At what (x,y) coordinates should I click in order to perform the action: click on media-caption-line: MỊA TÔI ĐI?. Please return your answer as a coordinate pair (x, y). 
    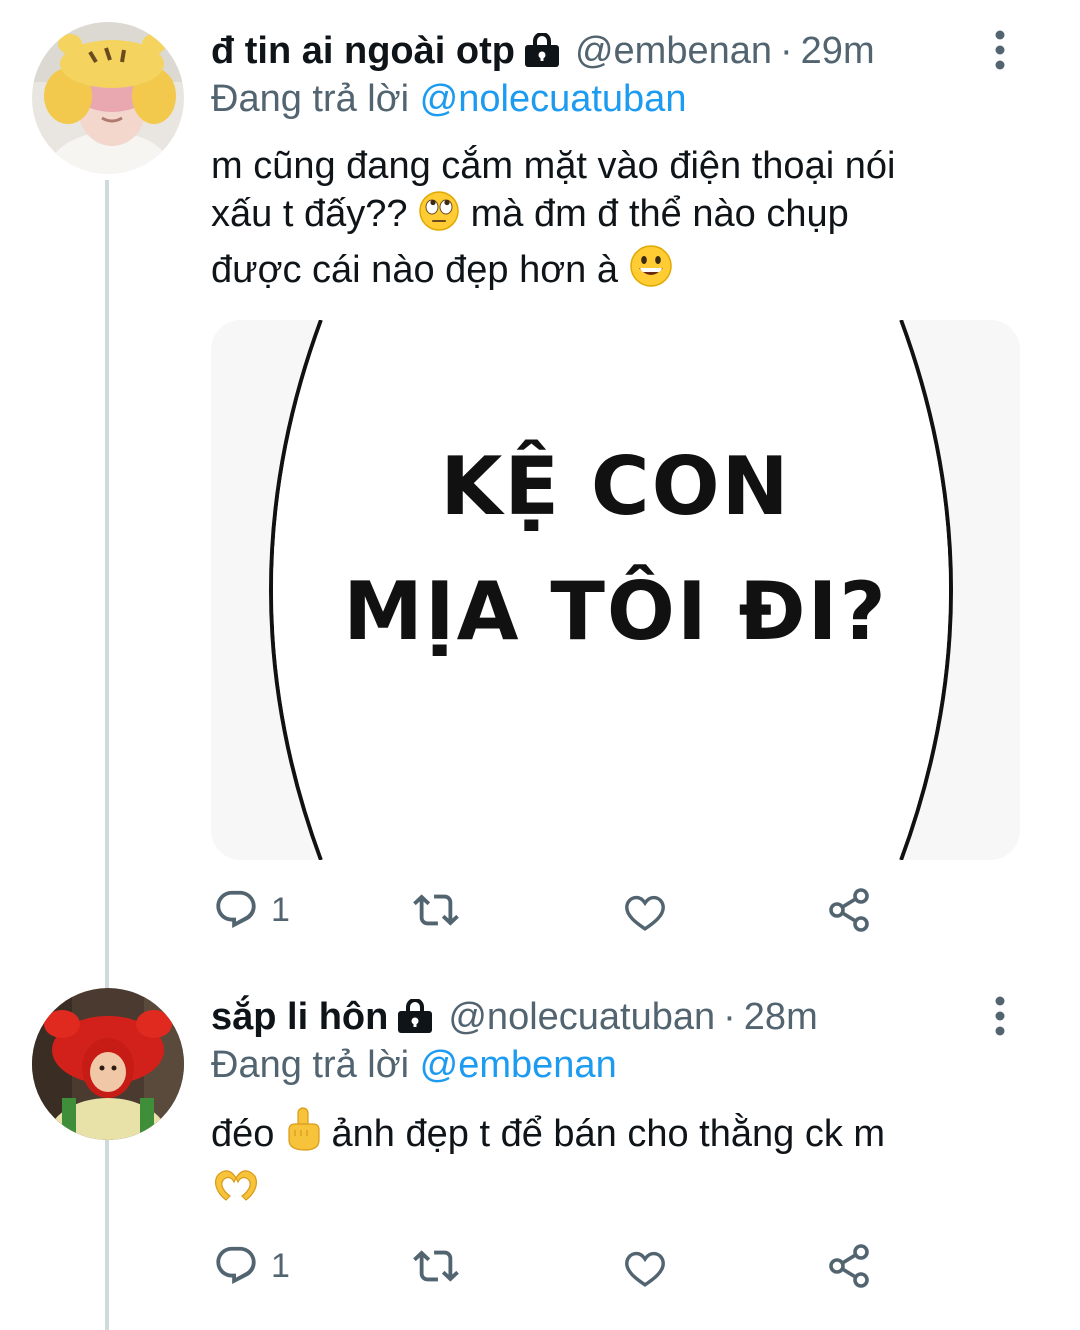
    Looking at the image, I should click on (615, 611).